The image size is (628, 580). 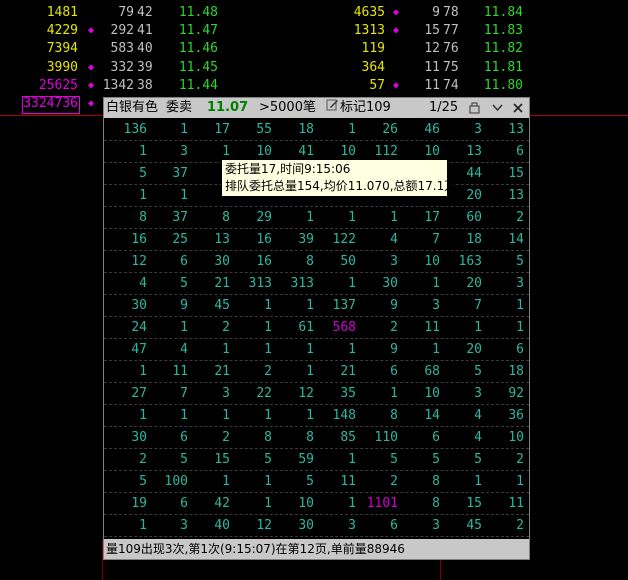 What do you see at coordinates (252, 217) in the screenshot?
I see `queue-order-cell: 29` at bounding box center [252, 217].